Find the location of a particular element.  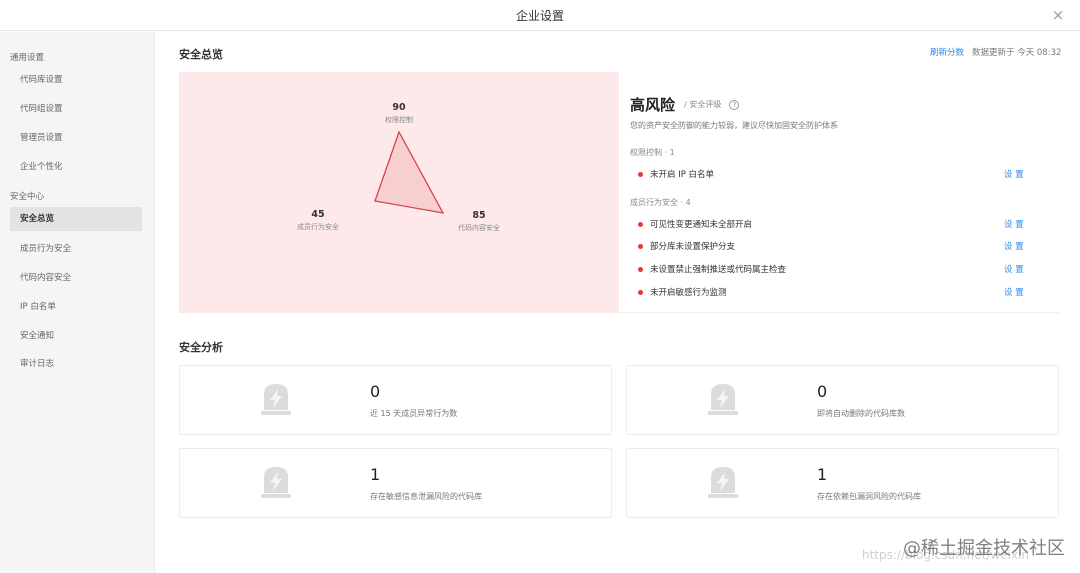

risk-description: 您的资产安全防御的能力较弱，建议尽快加固安全防护体系 is located at coordinates (734, 125).